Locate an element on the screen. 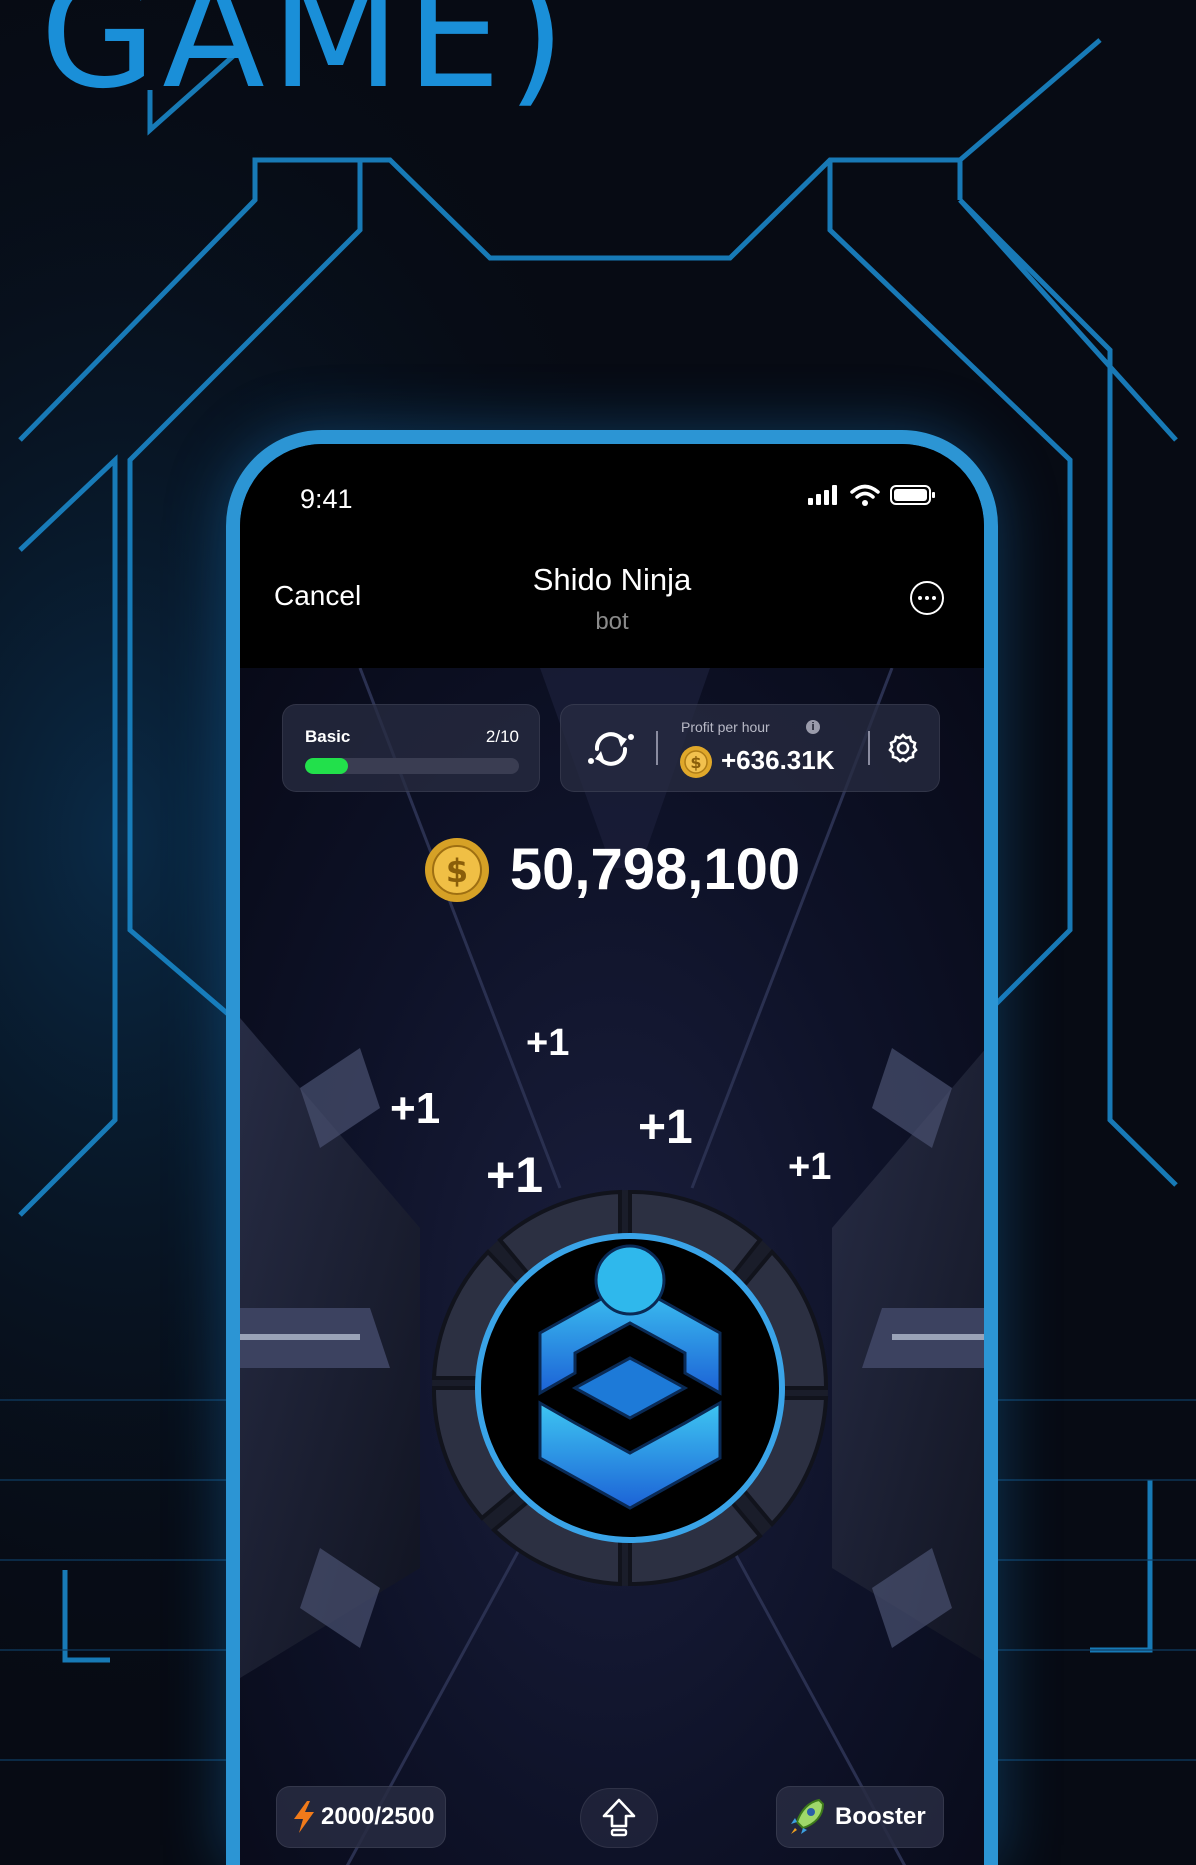  balance-display: $ 50,798,100 is located at coordinates (612, 869).